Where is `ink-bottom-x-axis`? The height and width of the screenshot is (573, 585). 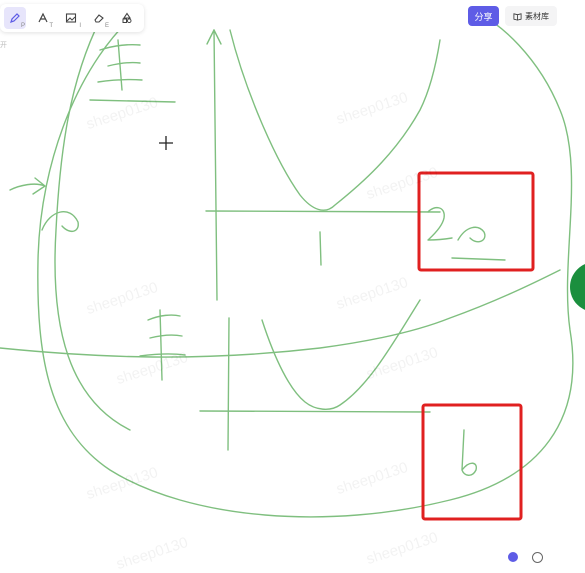 ink-bottom-x-axis is located at coordinates (315, 411).